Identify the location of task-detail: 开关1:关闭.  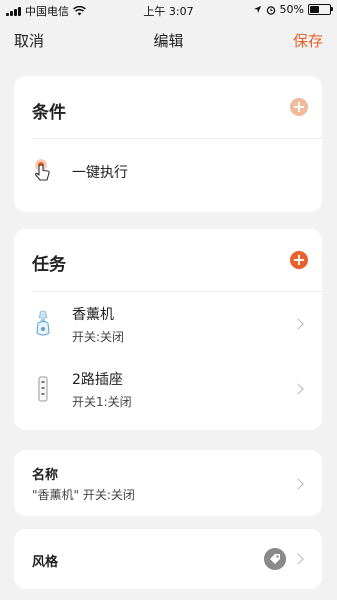
(102, 402).